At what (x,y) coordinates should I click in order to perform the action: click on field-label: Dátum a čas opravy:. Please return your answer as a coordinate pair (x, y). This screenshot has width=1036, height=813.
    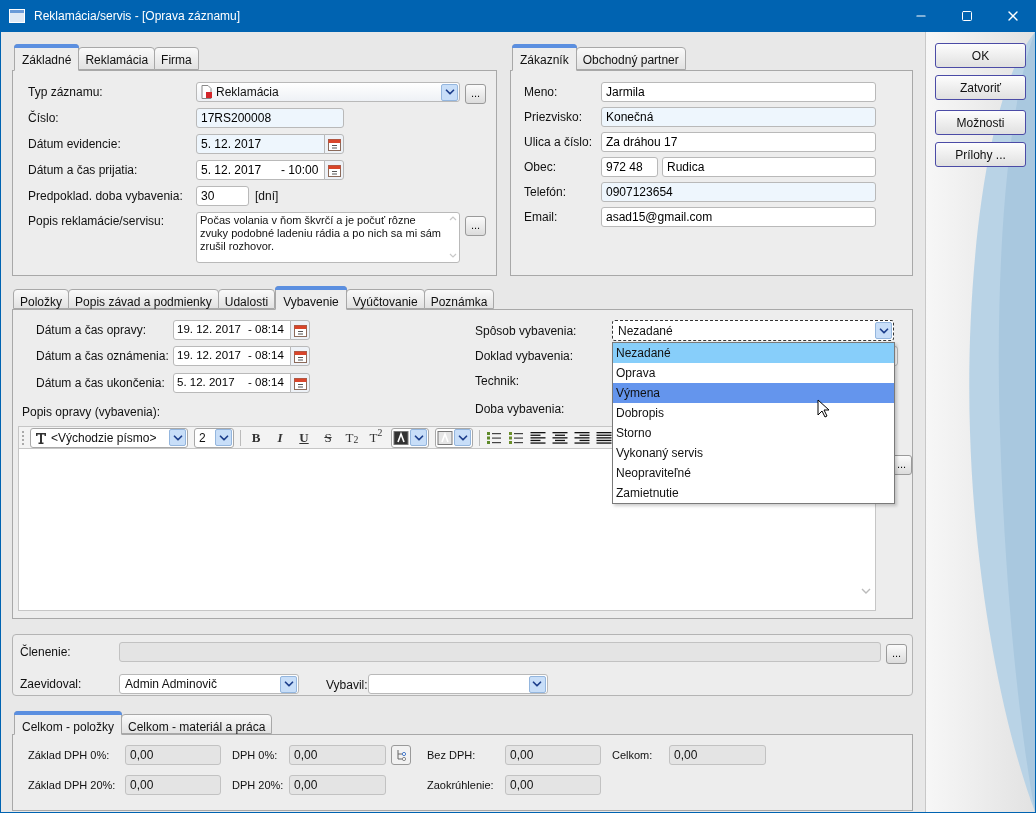
    Looking at the image, I should click on (92, 330).